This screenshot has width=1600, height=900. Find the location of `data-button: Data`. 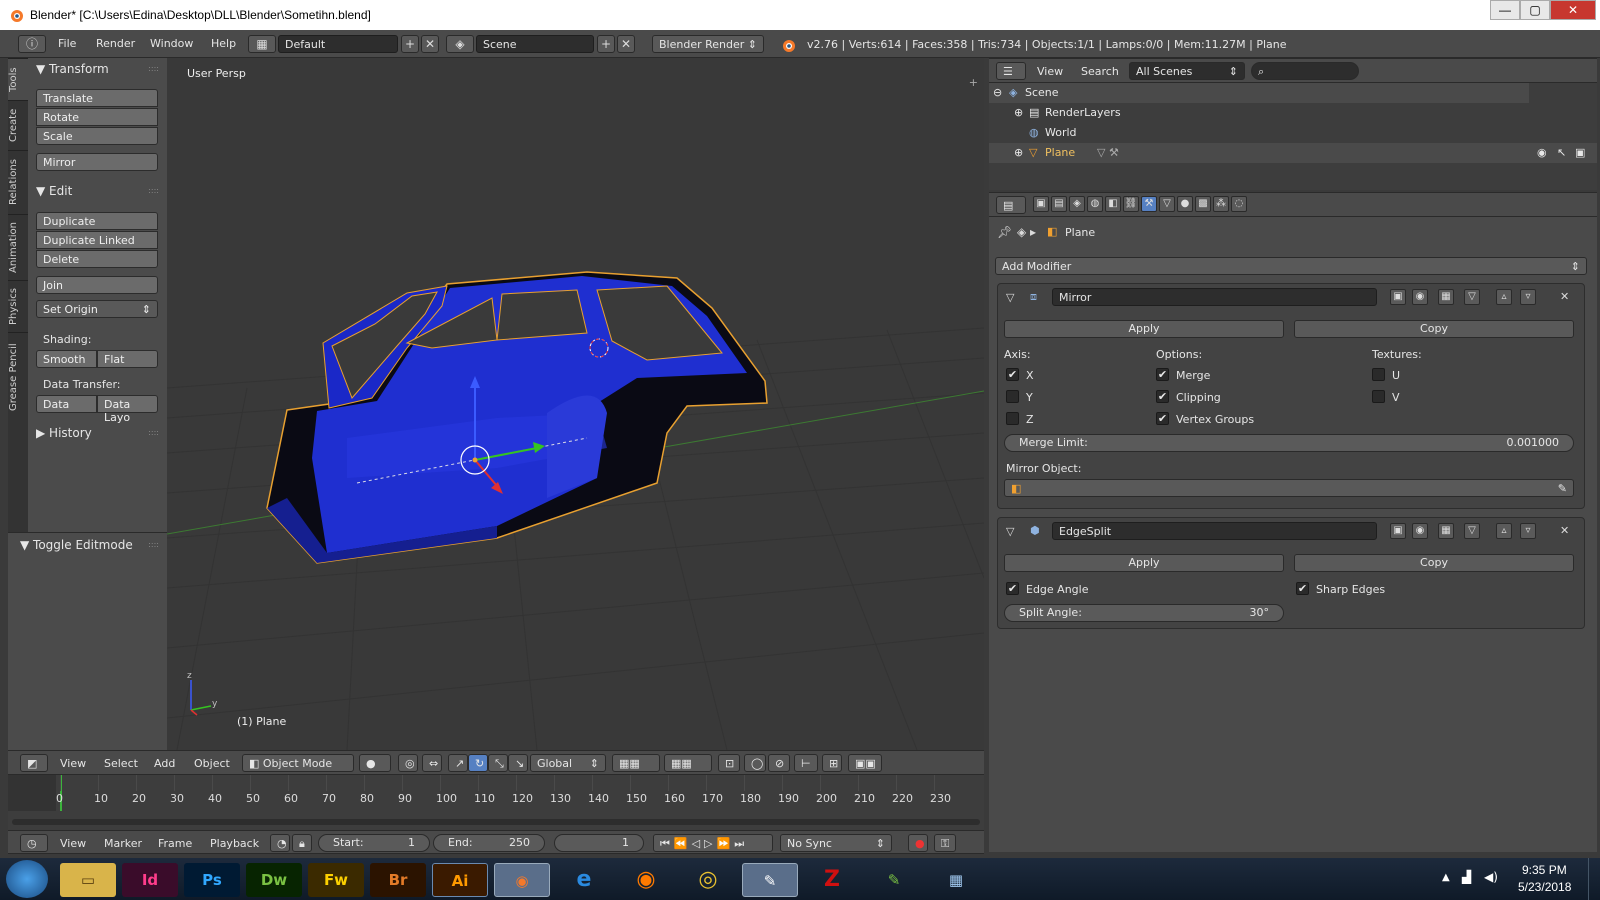

data-button: Data is located at coordinates (66, 404).